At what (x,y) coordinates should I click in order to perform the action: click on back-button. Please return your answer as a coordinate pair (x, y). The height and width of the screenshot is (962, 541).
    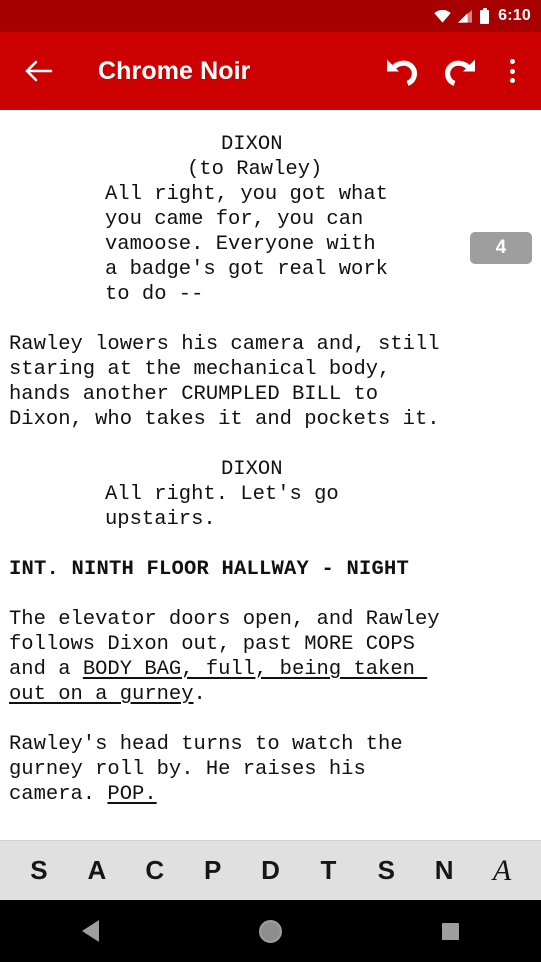
    Looking at the image, I should click on (39, 71).